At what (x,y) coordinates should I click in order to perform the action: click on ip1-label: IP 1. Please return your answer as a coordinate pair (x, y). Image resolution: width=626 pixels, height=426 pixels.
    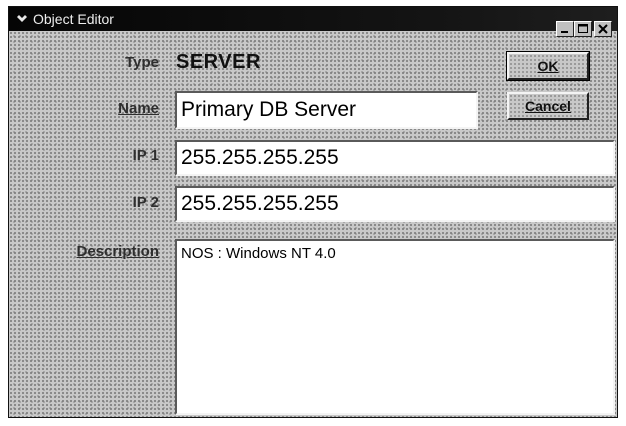
    Looking at the image, I should click on (145, 155).